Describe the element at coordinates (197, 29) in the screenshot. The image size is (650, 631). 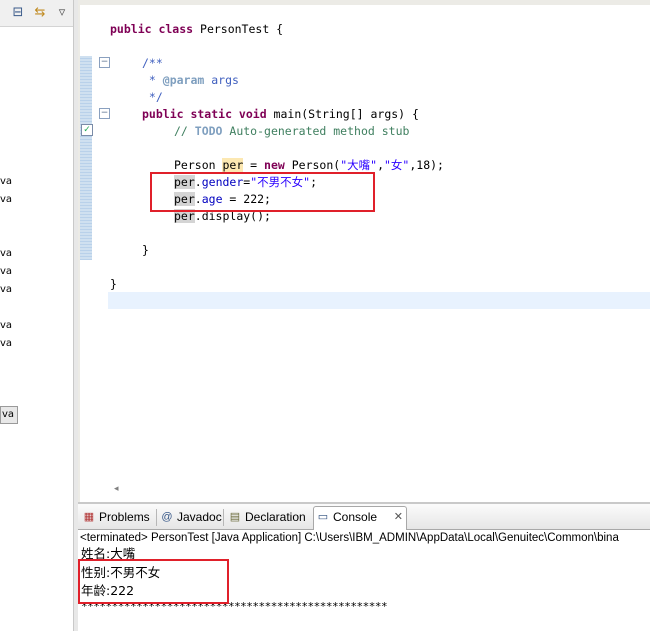
I see `code-line-class: public class PersonTest {` at that location.